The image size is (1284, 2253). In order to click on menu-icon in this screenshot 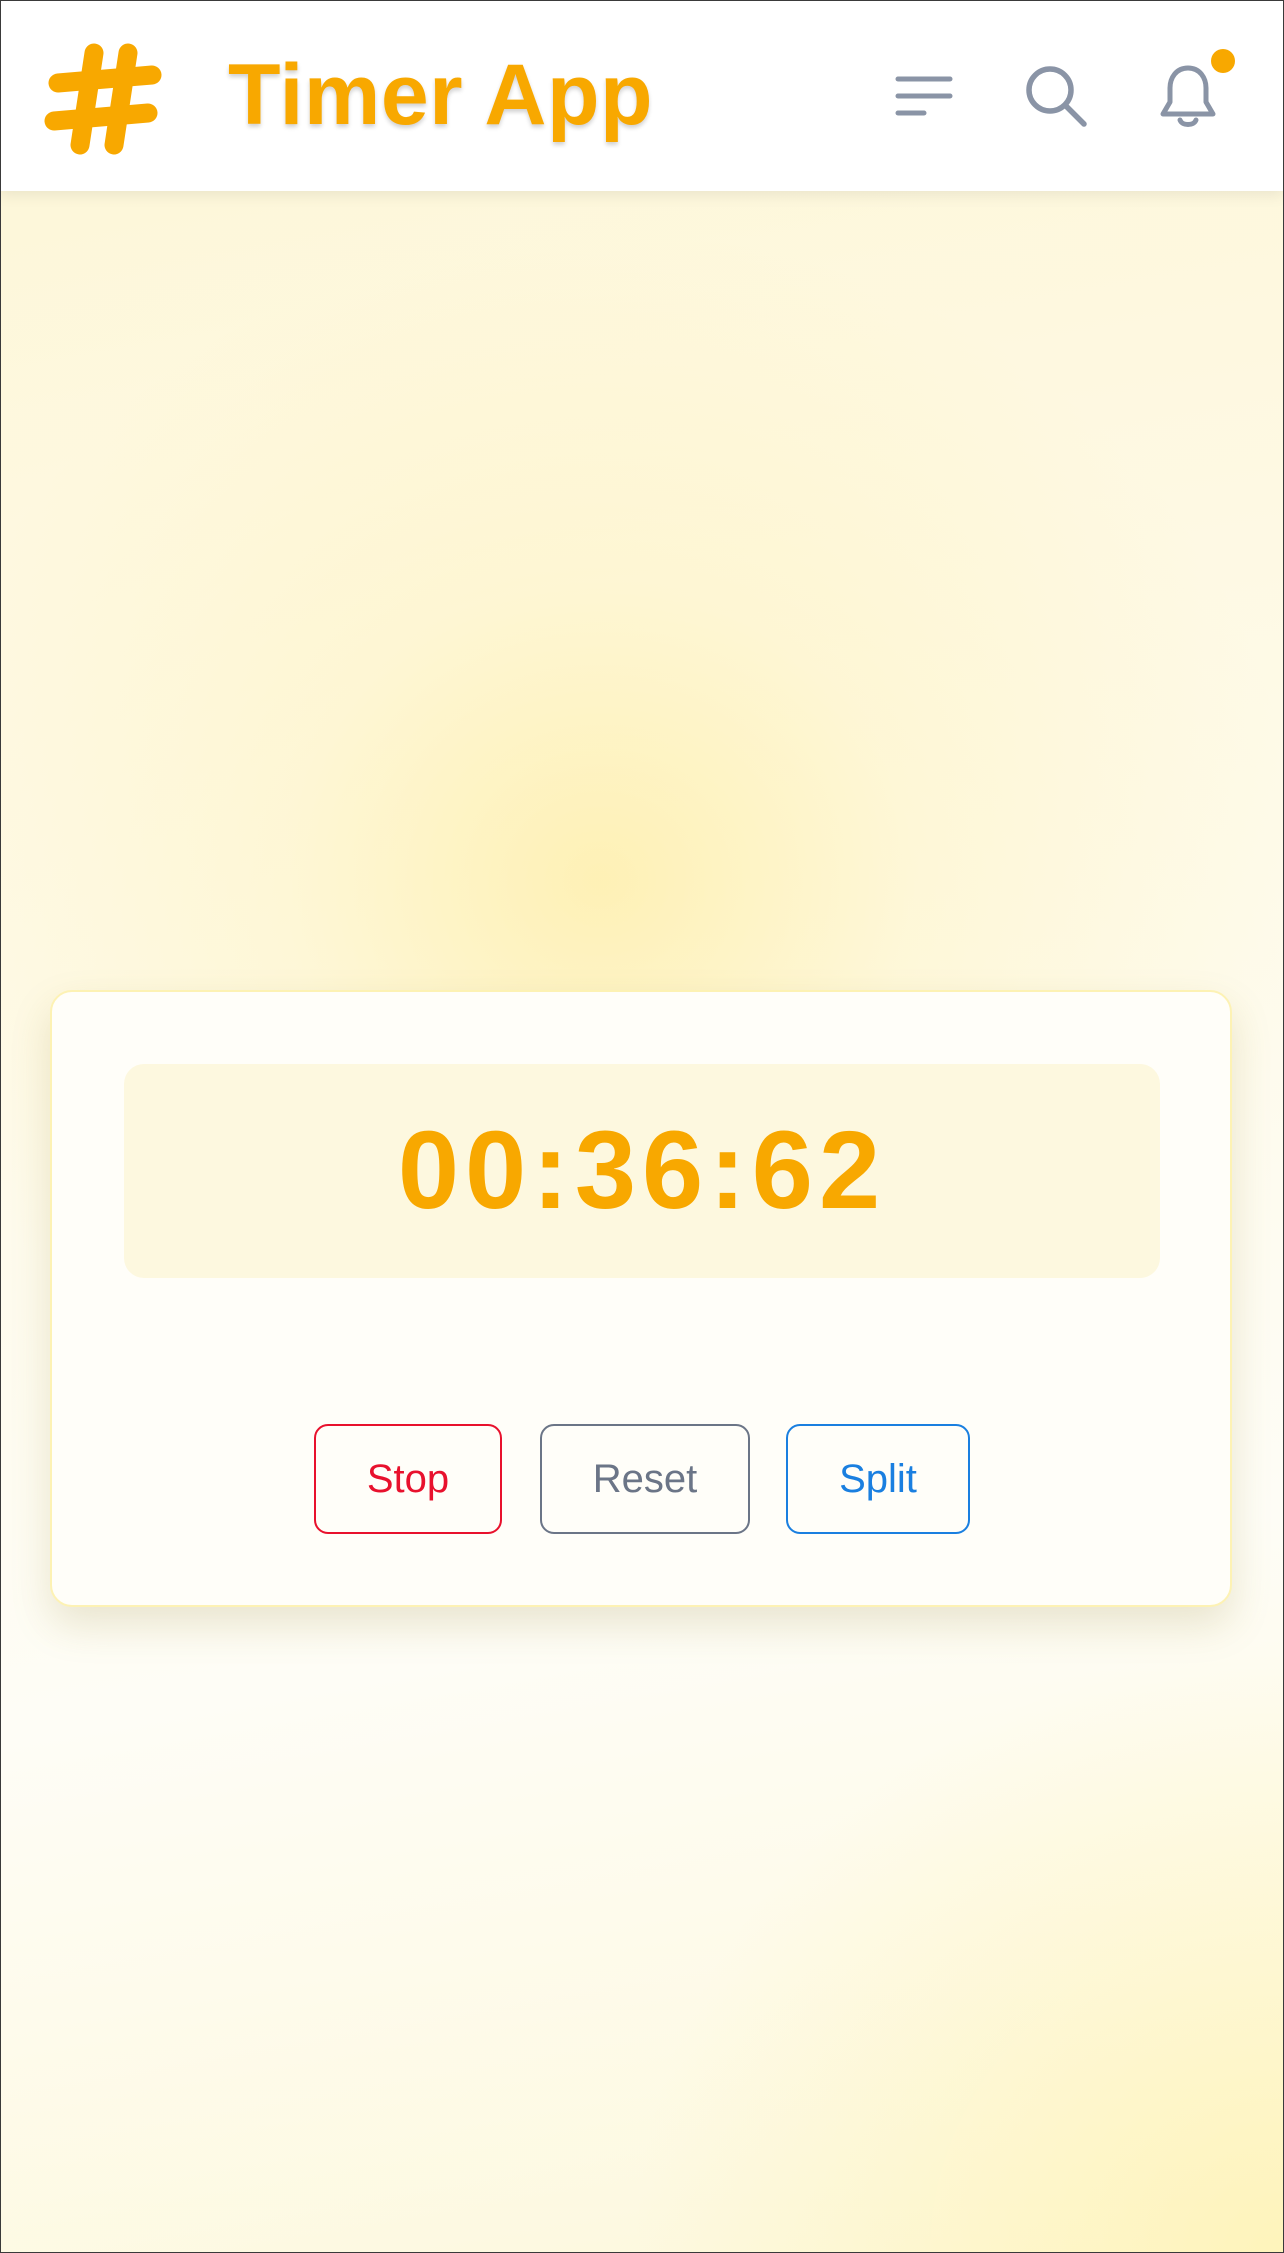, I will do `click(924, 98)`.